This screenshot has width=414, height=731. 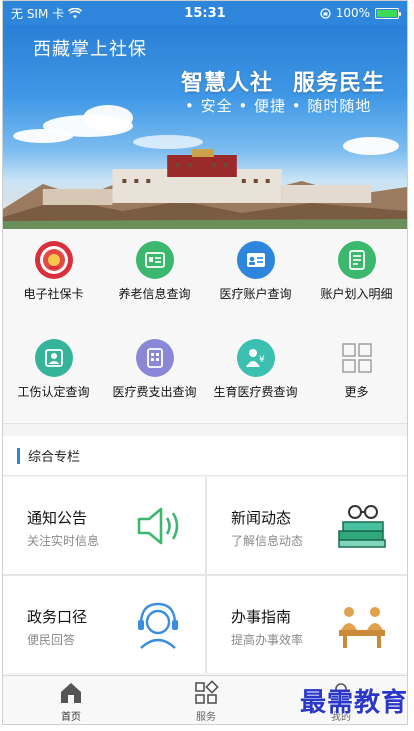 I want to click on speaker-icon, so click(x=158, y=526).